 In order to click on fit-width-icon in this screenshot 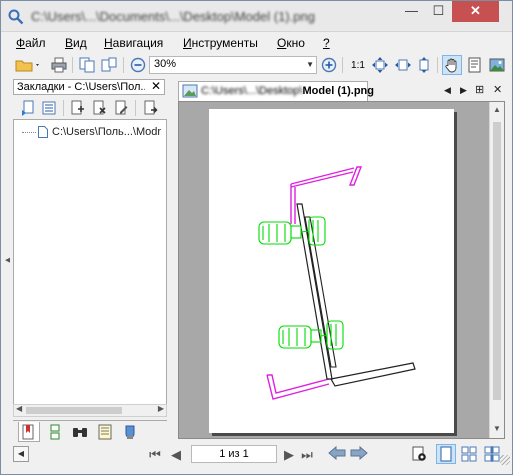, I will do `click(403, 65)`.